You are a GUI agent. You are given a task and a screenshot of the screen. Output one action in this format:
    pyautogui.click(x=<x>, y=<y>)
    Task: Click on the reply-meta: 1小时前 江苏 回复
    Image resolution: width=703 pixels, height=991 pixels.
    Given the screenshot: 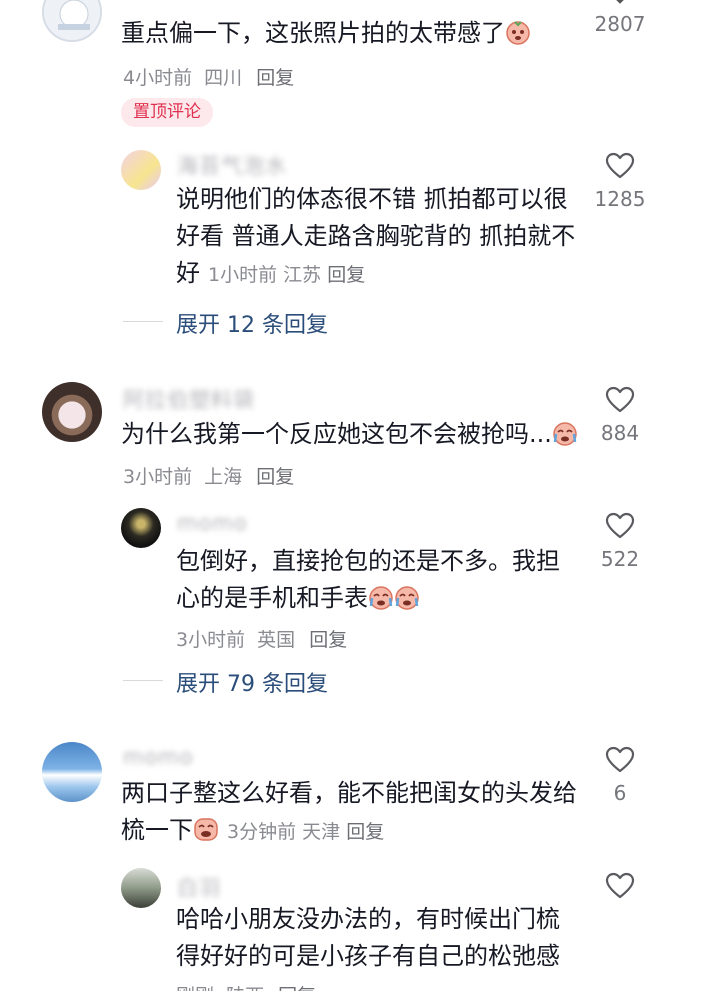 What is the action you would take?
    pyautogui.click(x=286, y=275)
    